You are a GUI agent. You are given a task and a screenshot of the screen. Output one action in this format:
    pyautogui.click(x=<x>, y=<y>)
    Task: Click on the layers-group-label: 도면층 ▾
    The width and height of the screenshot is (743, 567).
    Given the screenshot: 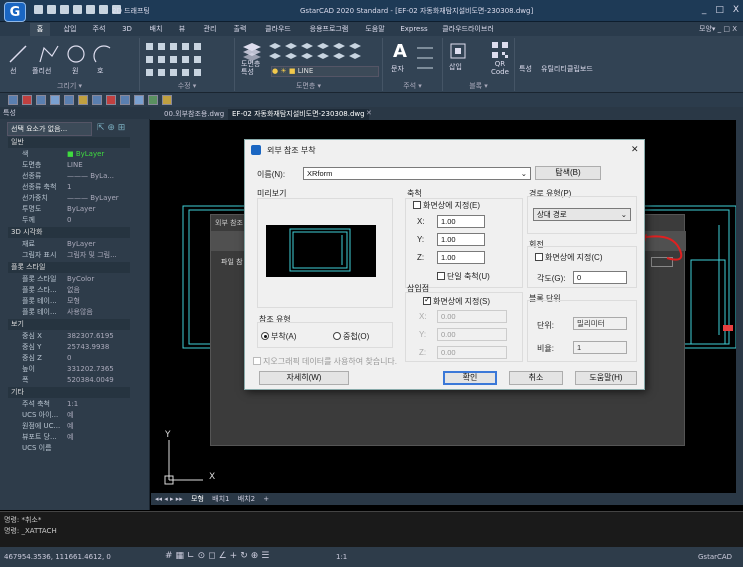 What is the action you would take?
    pyautogui.click(x=308, y=86)
    